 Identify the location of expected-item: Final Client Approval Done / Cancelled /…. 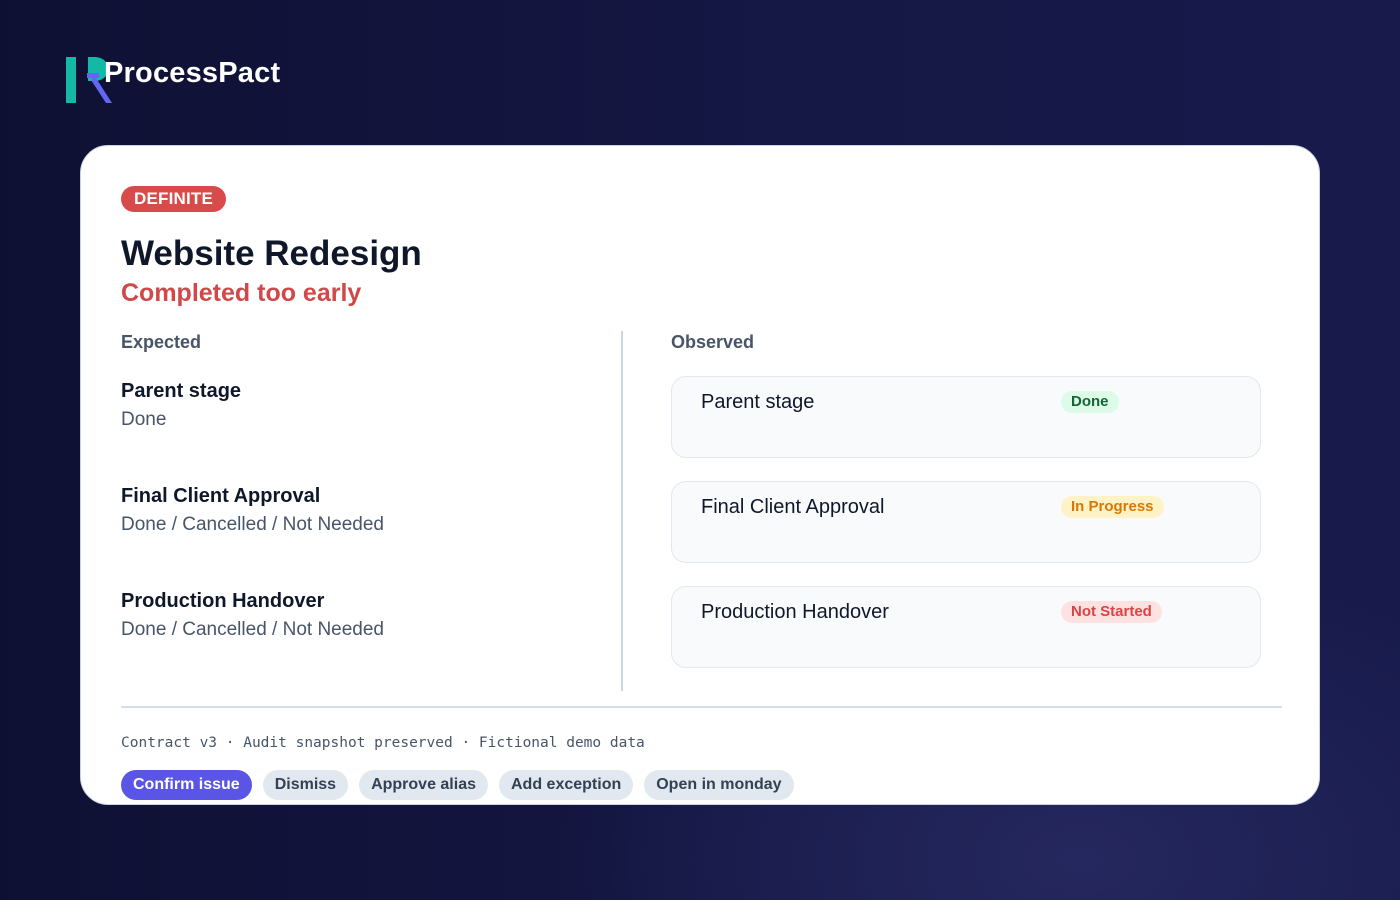
(351, 510).